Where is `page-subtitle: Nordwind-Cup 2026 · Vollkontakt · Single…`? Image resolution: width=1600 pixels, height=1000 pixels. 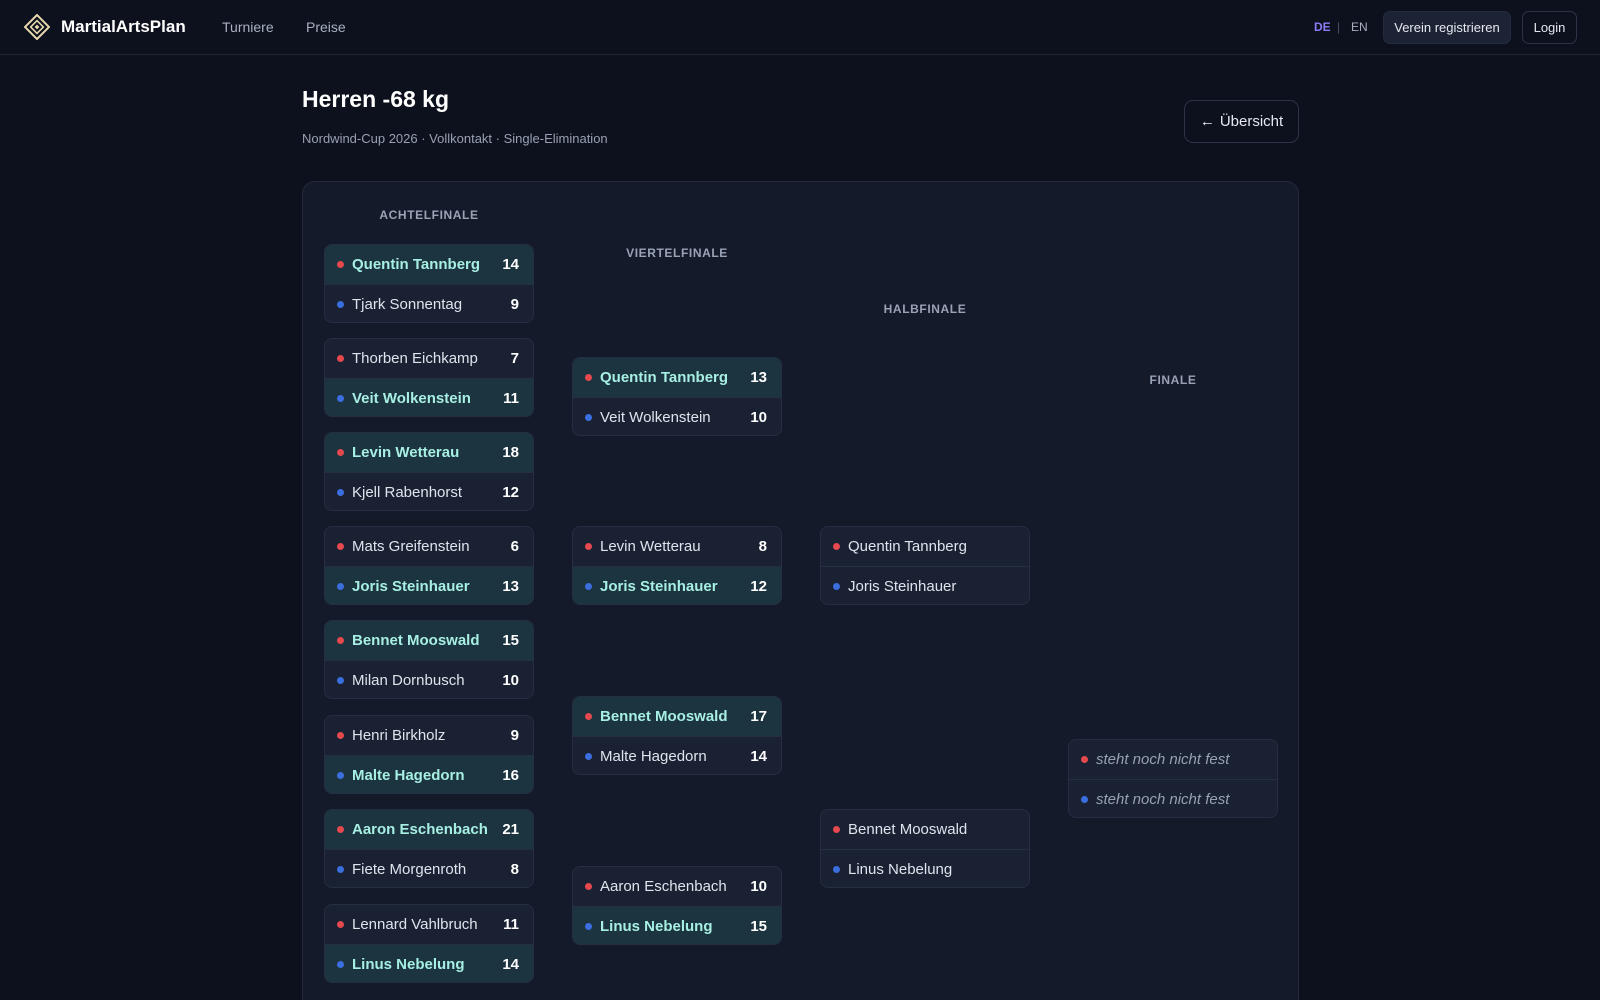
page-subtitle: Nordwind-Cup 2026 · Vollkontakt · Single… is located at coordinates (455, 138).